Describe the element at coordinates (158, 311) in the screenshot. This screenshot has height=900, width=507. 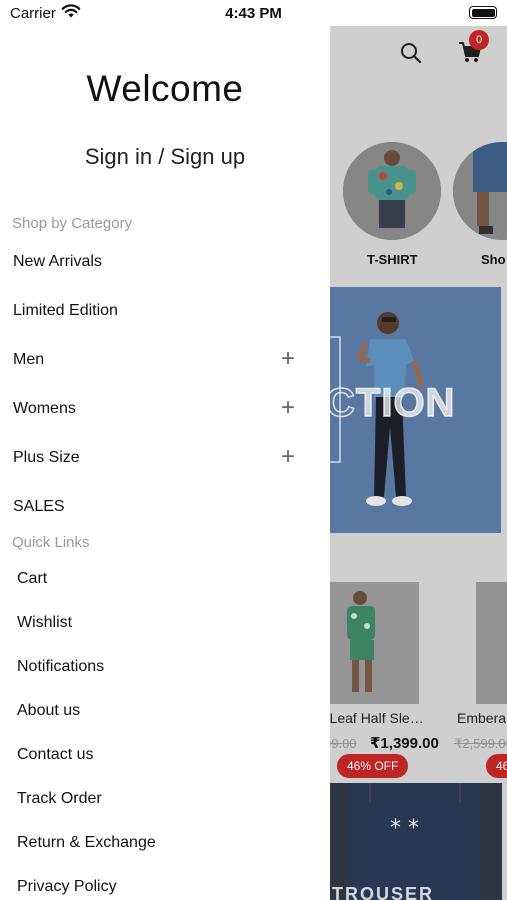
I see `menu-item-limited-edition: Limited Edition` at that location.